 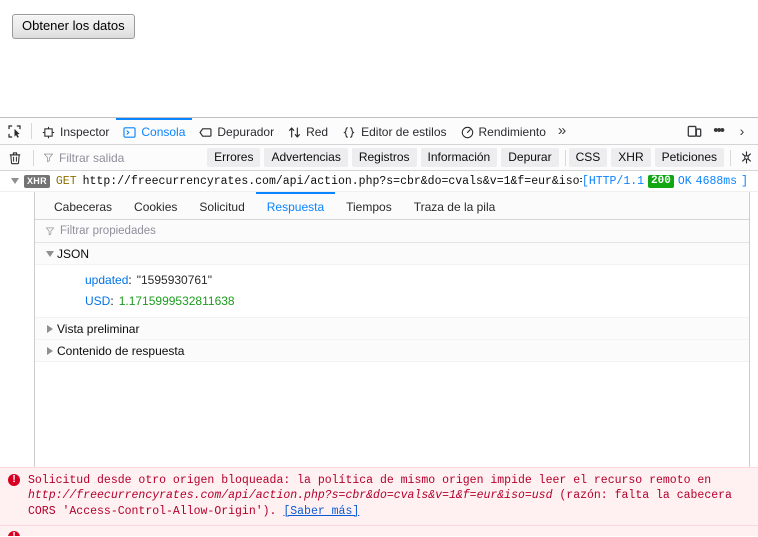 I want to click on tab-console: Consola, so click(x=154, y=131).